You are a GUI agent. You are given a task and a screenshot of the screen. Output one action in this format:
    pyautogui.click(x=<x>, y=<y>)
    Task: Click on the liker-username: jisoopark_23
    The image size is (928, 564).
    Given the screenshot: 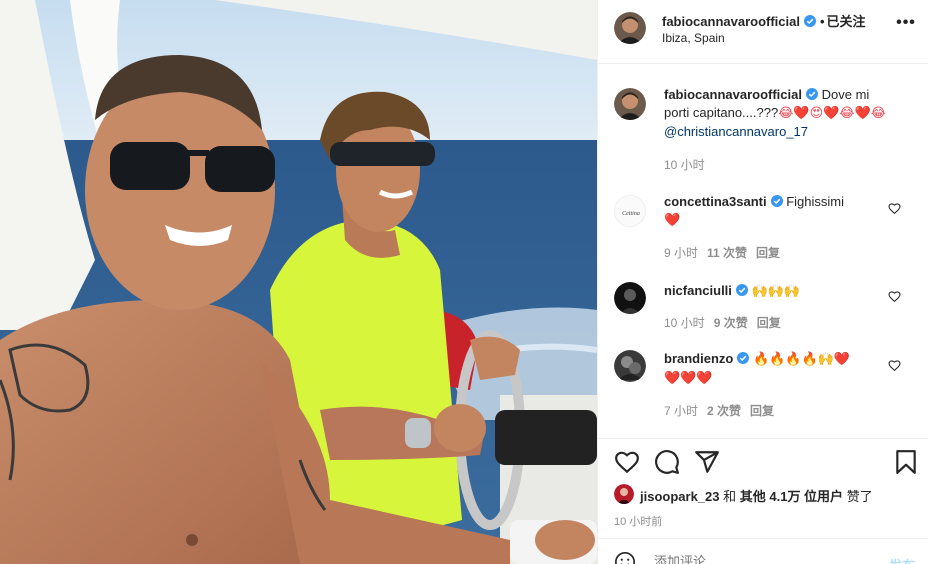 What is the action you would take?
    pyautogui.click(x=680, y=496)
    